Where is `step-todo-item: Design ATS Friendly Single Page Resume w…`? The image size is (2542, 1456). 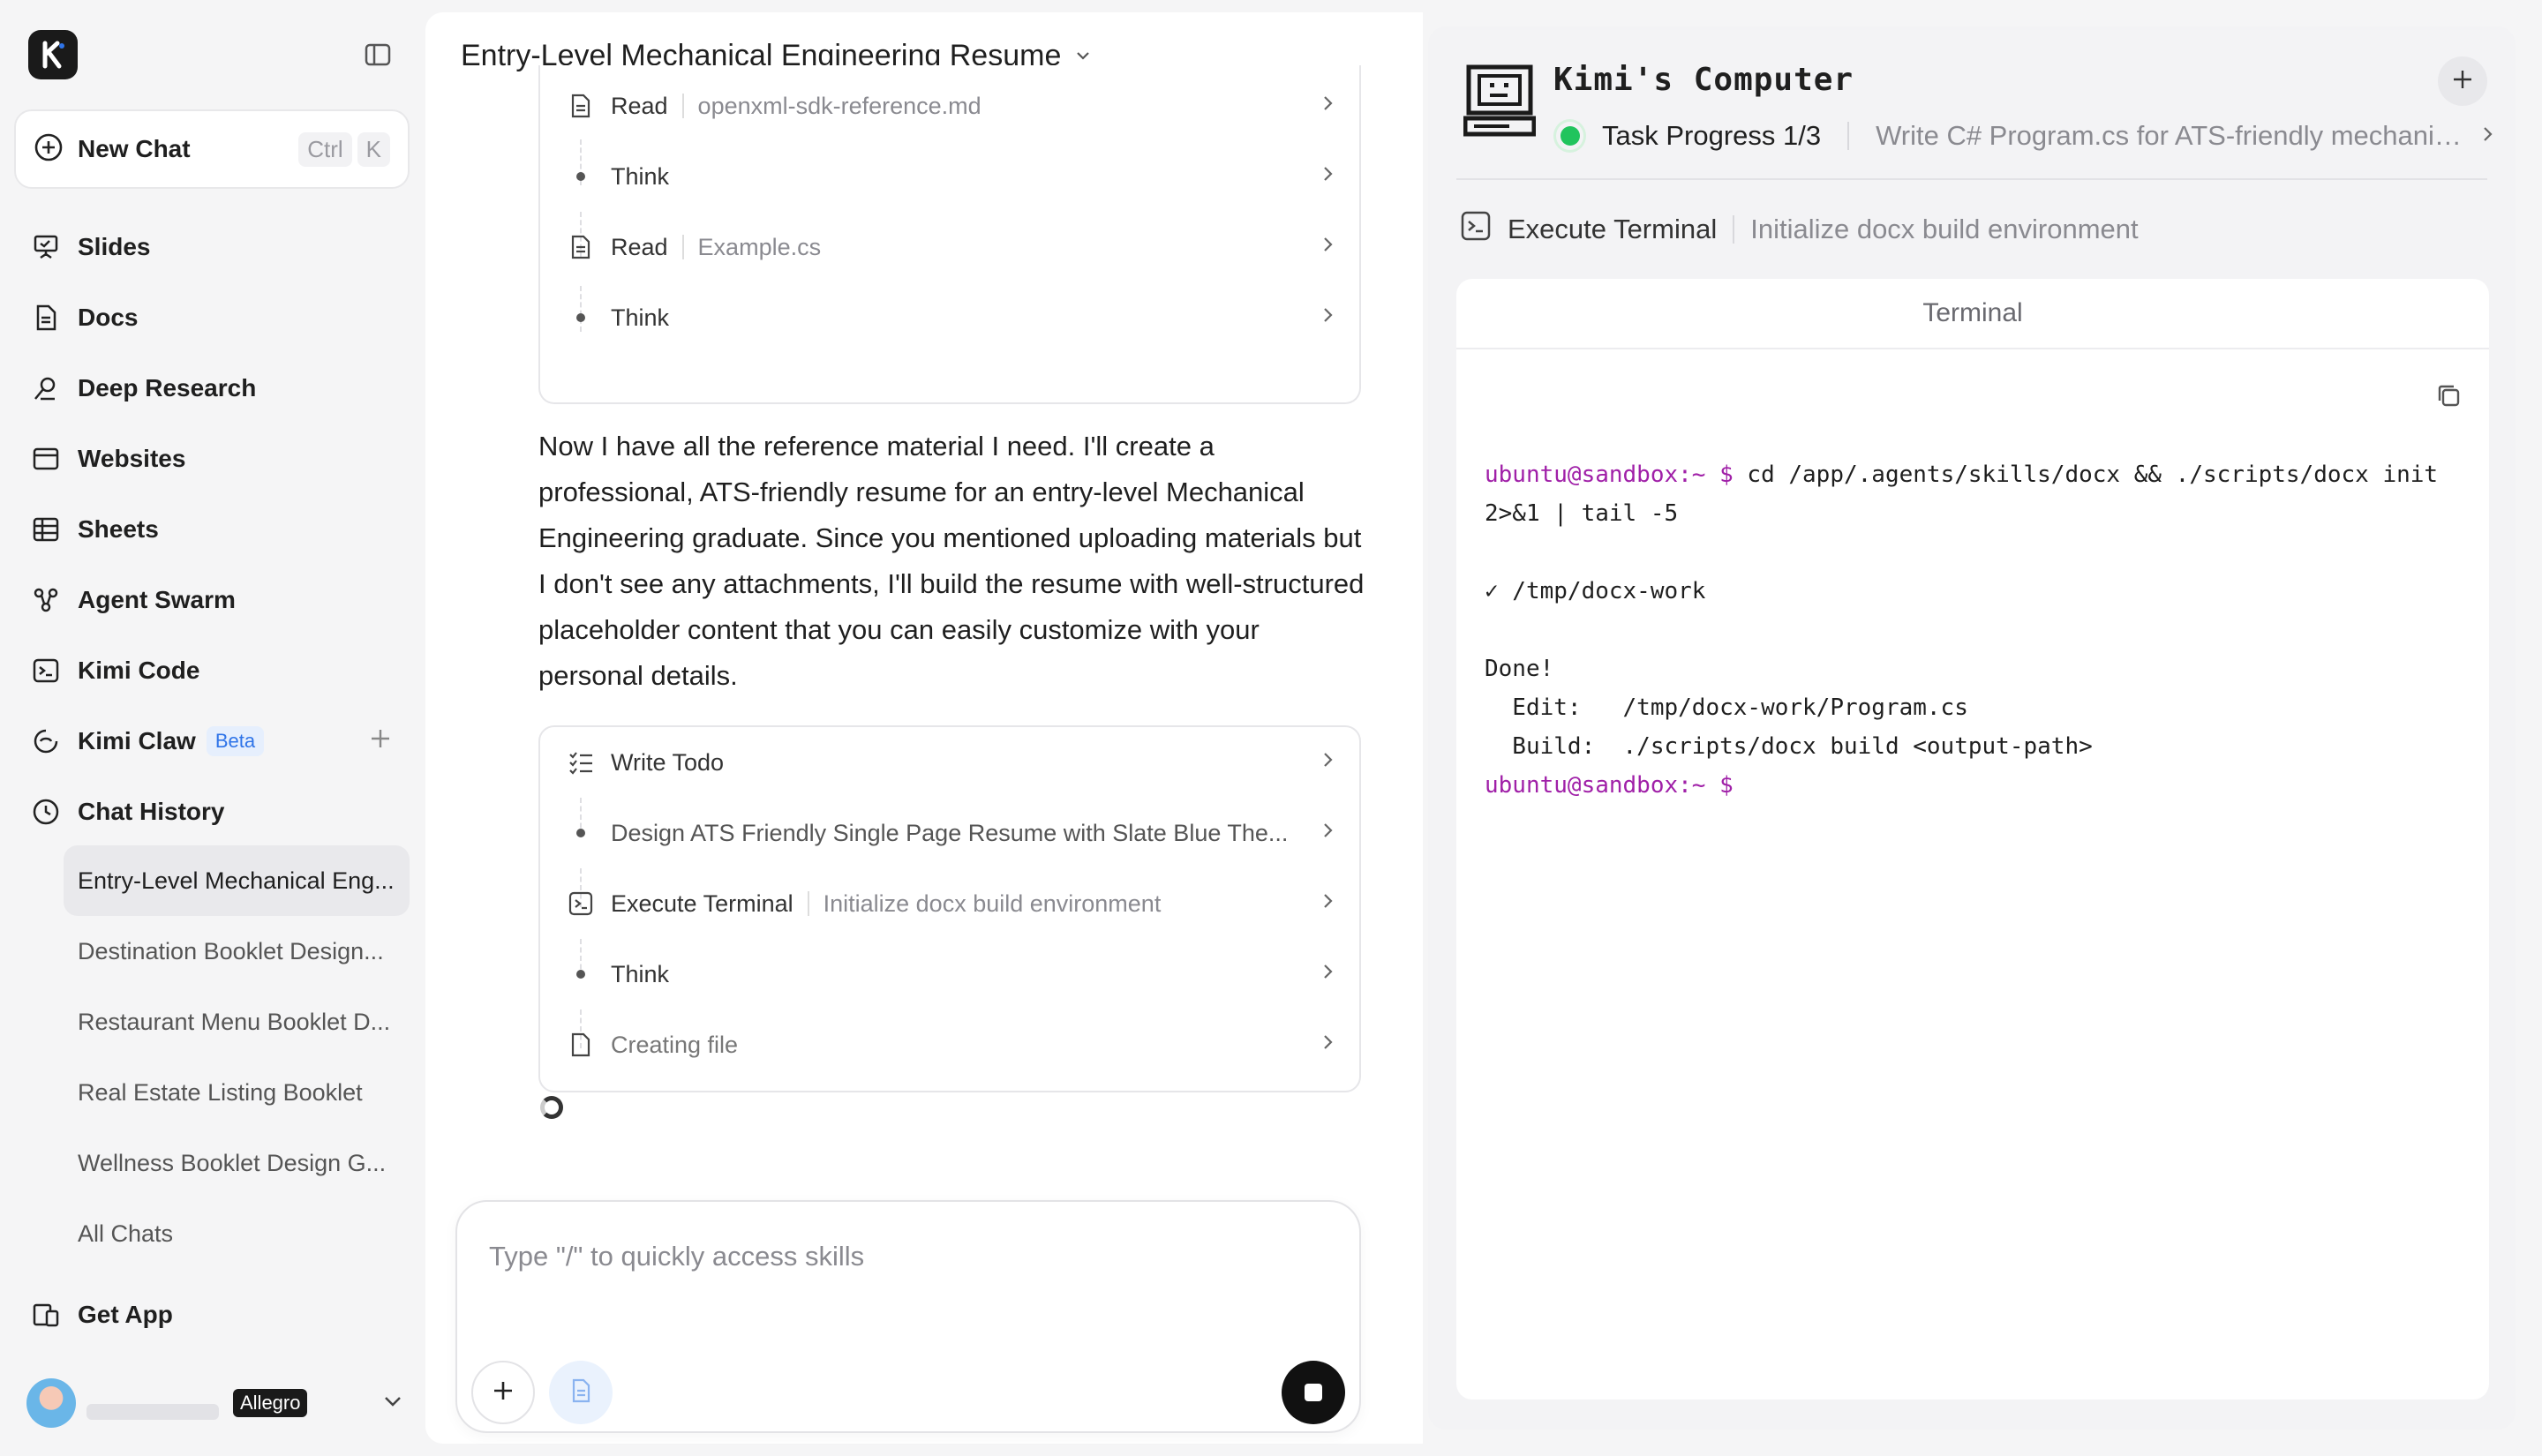
step-todo-item: Design ATS Friendly Single Page Resume w… is located at coordinates (951, 833).